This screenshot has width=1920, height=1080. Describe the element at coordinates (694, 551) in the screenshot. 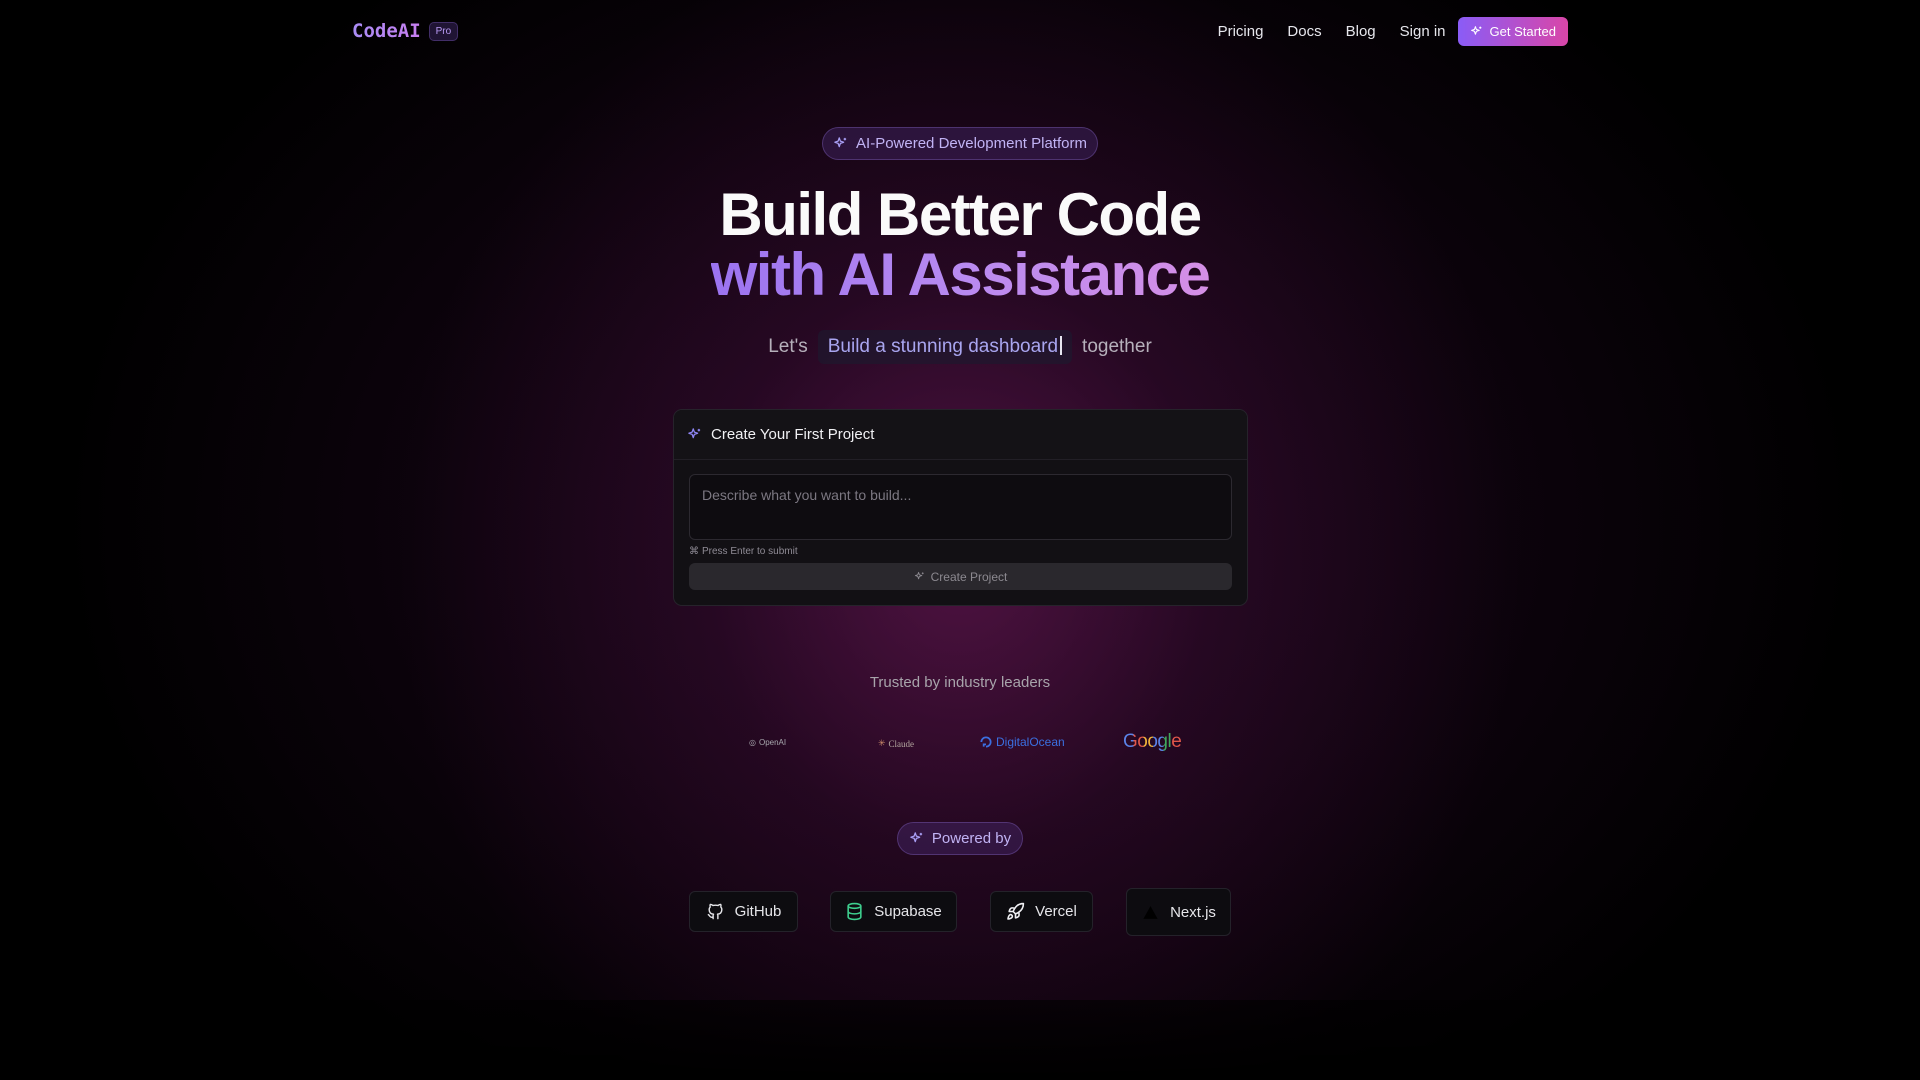

I see `command-key-icon: ⌘` at that location.